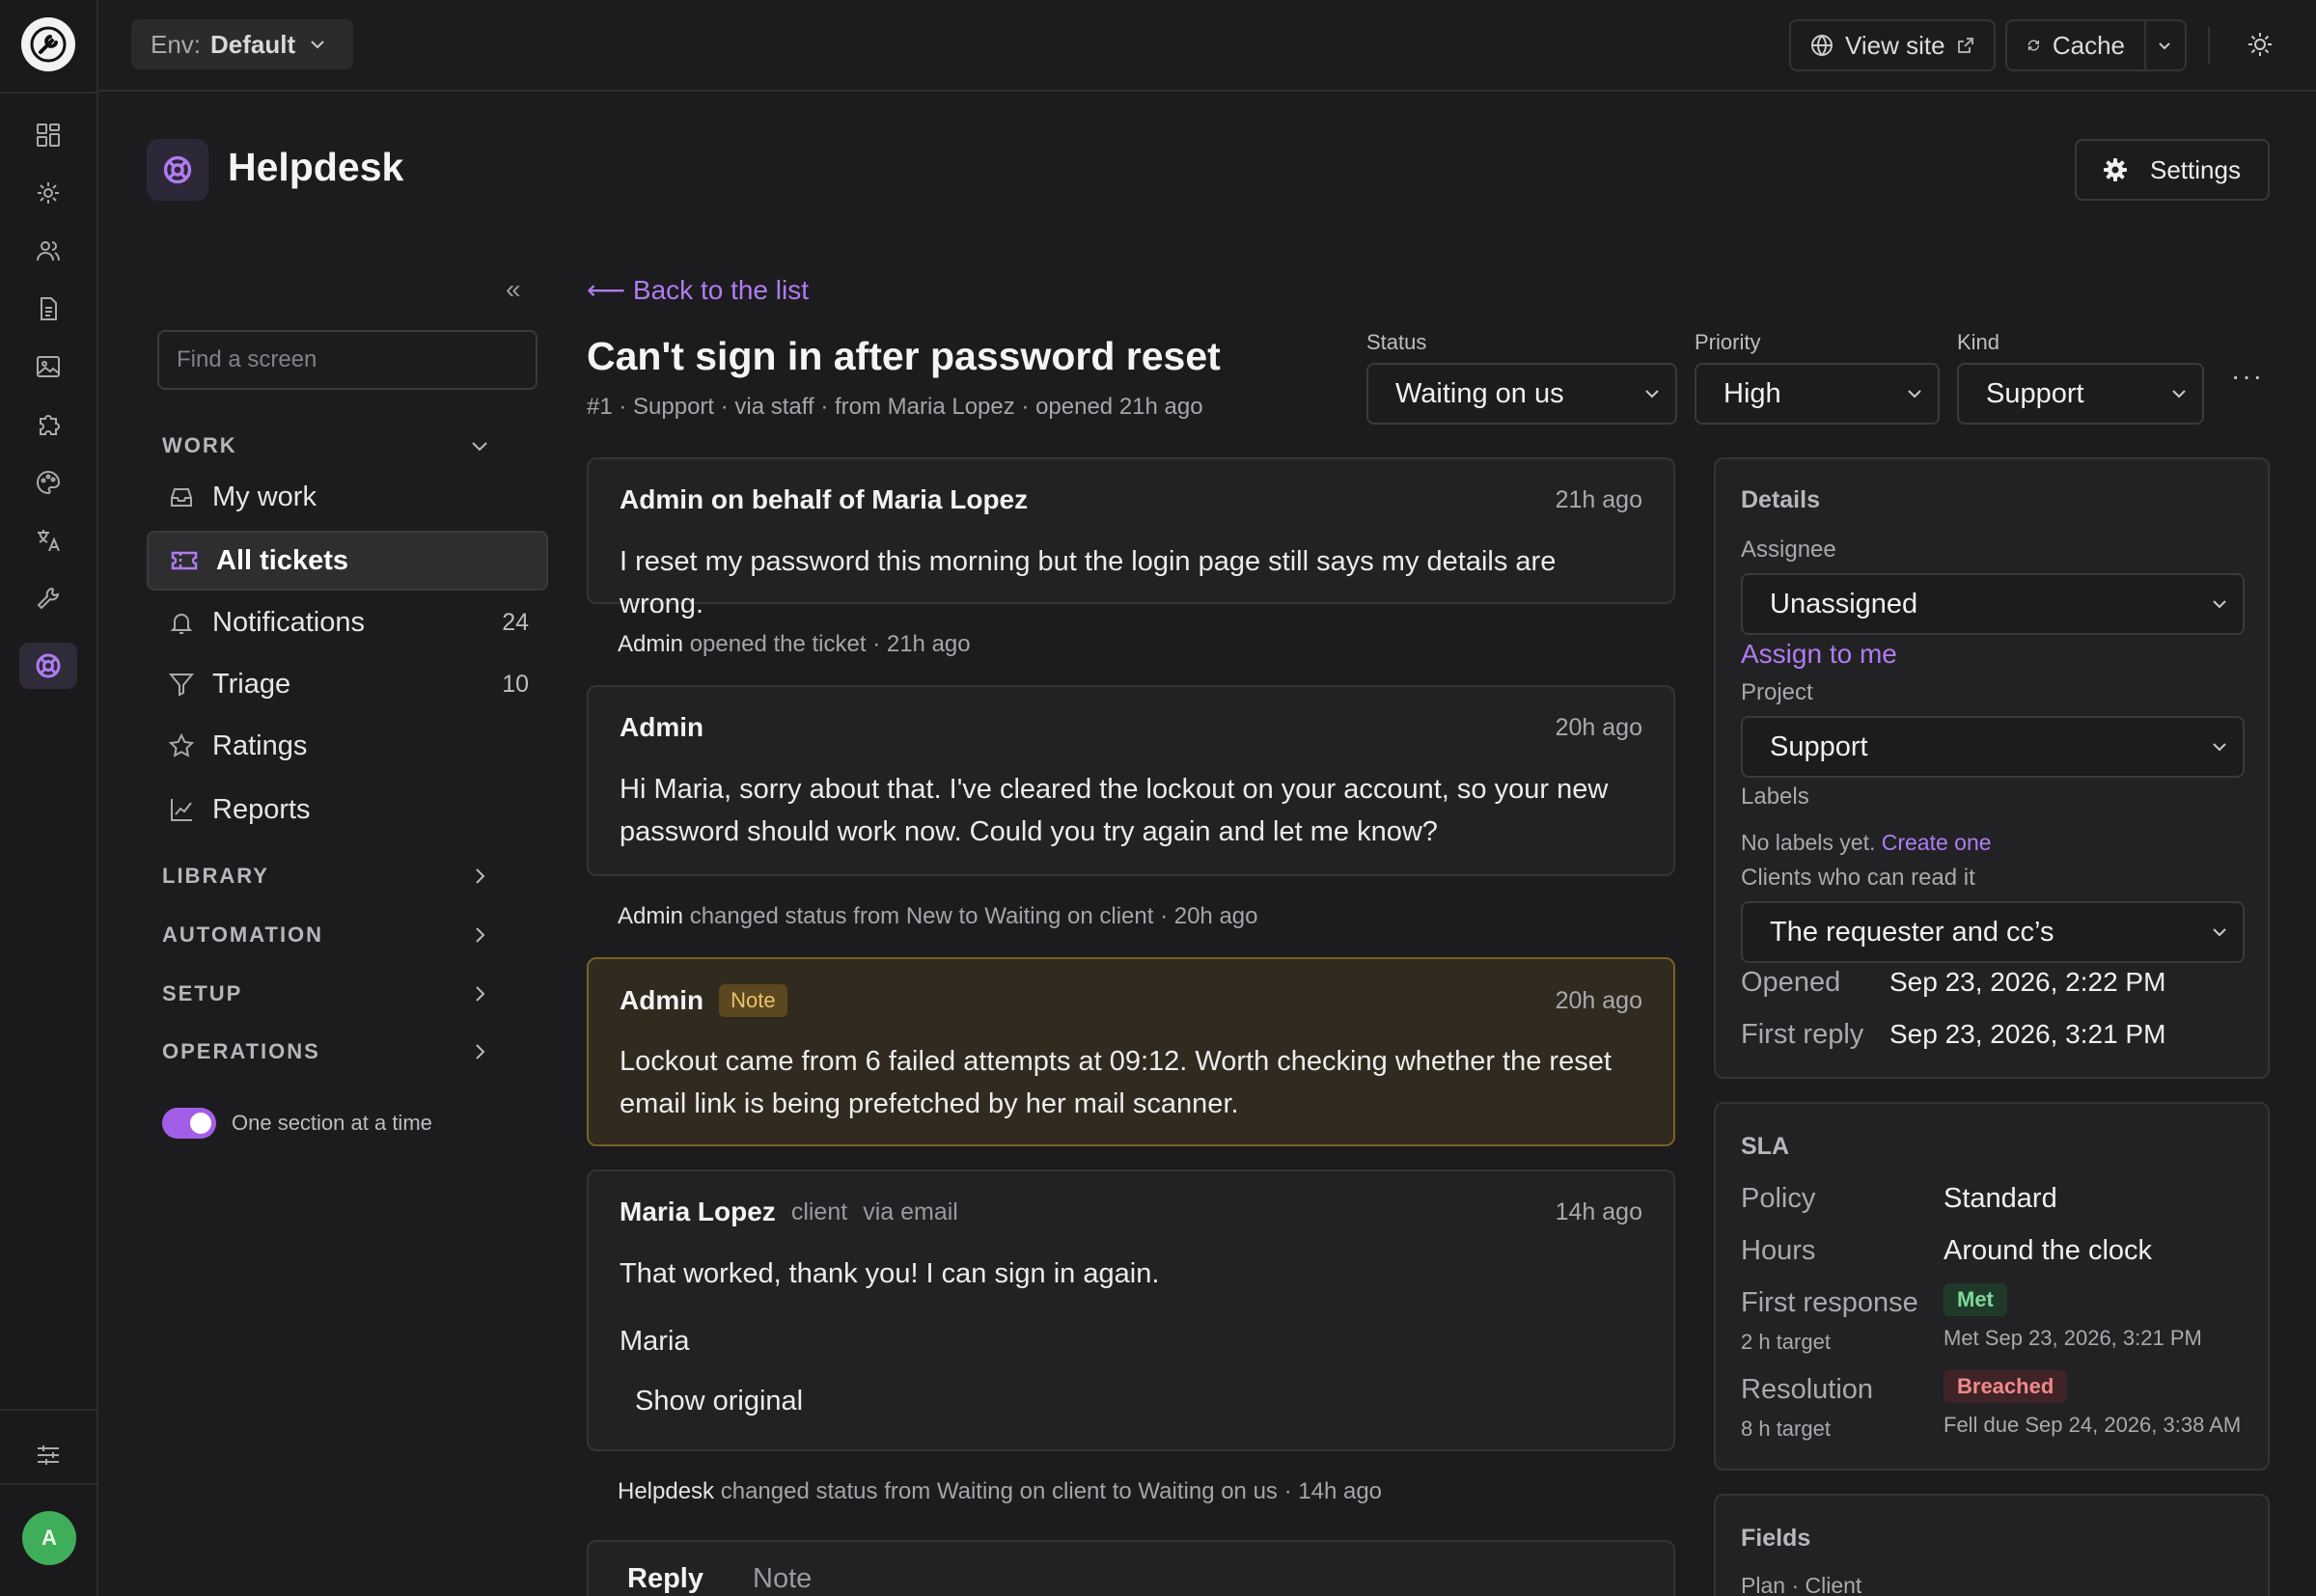 The image size is (2316, 1596). What do you see at coordinates (2075, 45) in the screenshot?
I see `cache-button: Cache` at bounding box center [2075, 45].